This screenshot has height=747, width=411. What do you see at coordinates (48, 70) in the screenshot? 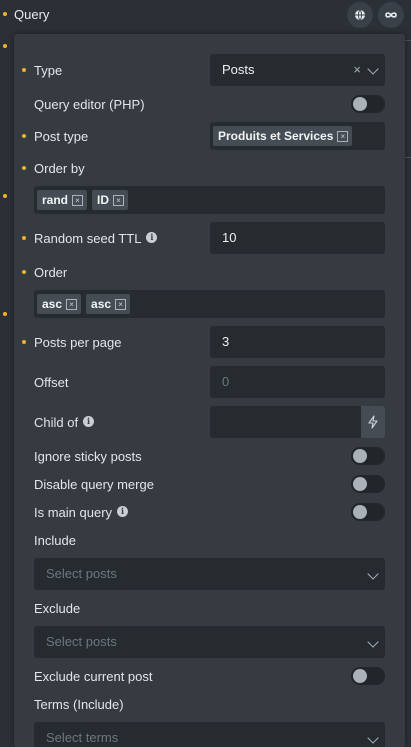
I see `type-label: Type` at bounding box center [48, 70].